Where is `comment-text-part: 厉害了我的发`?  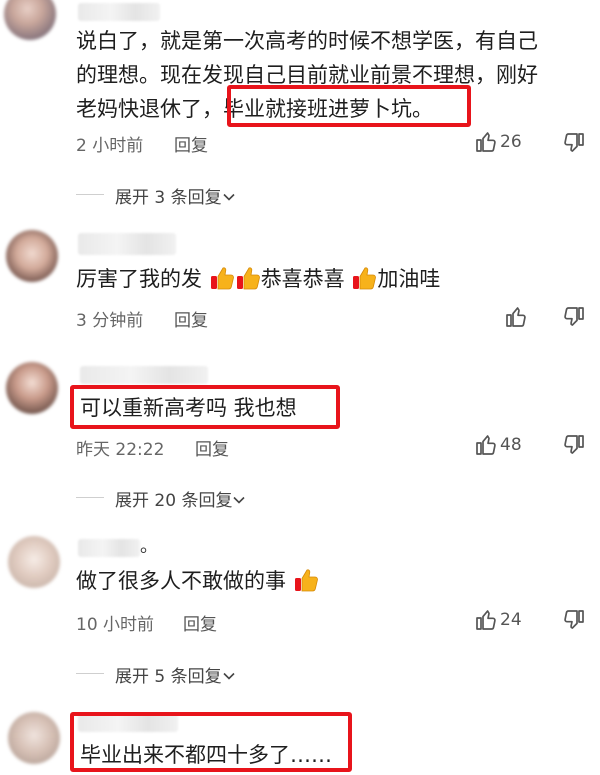
comment-text-part: 厉害了我的发 is located at coordinates (139, 279).